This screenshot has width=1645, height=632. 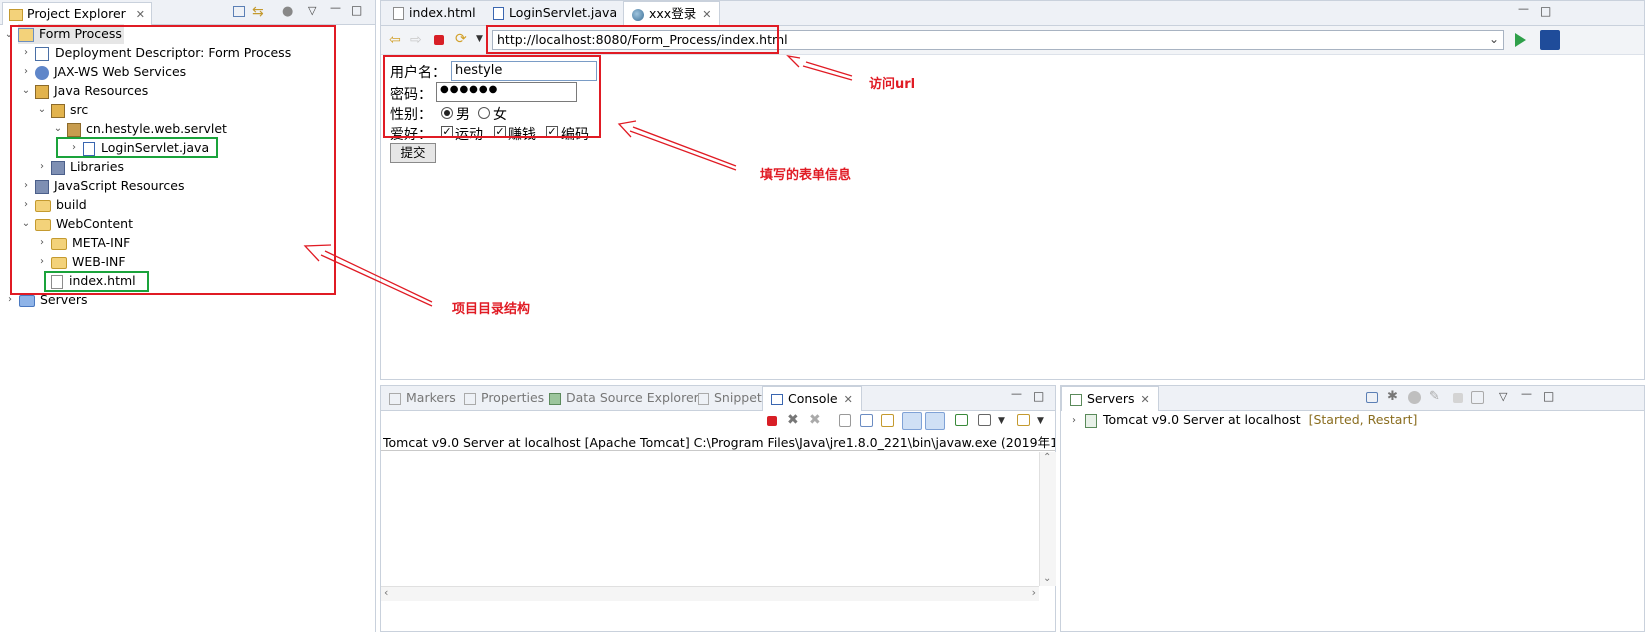 What do you see at coordinates (1477, 397) in the screenshot?
I see `publish-icon` at bounding box center [1477, 397].